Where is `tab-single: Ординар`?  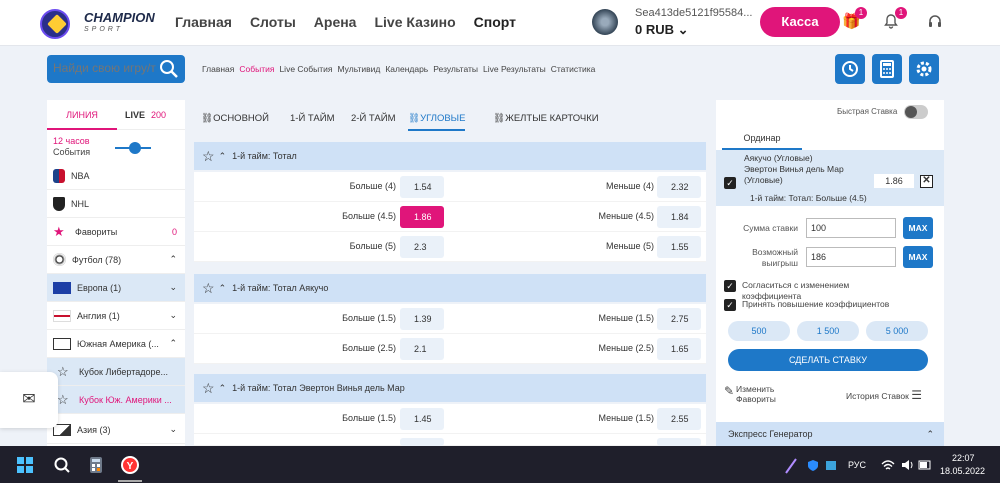
tab-single: Ординар is located at coordinates (762, 138).